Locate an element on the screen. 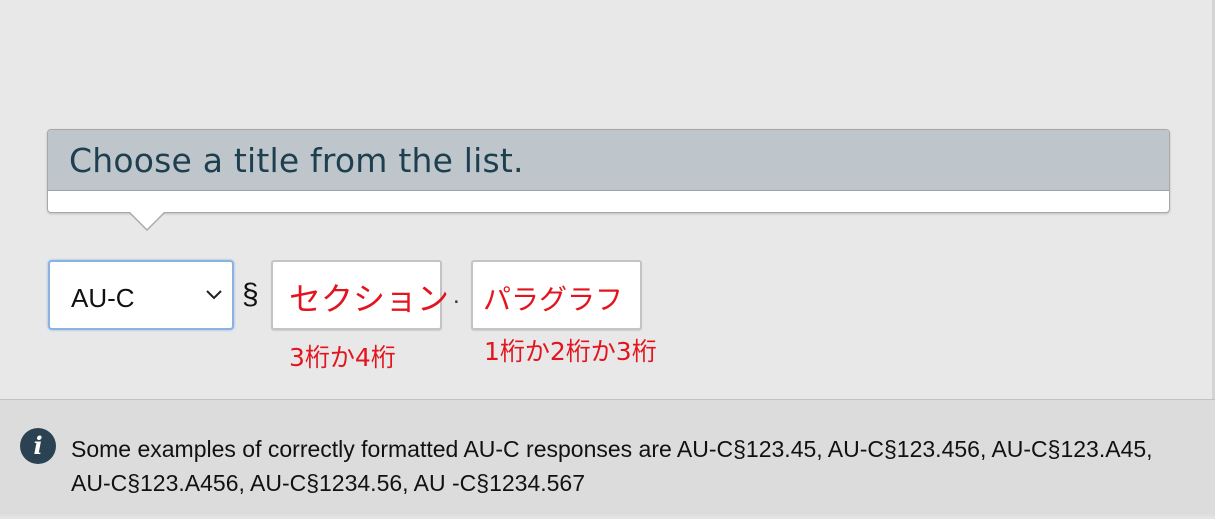 This screenshot has width=1215, height=519. title-select: AU-C is located at coordinates (141, 295).